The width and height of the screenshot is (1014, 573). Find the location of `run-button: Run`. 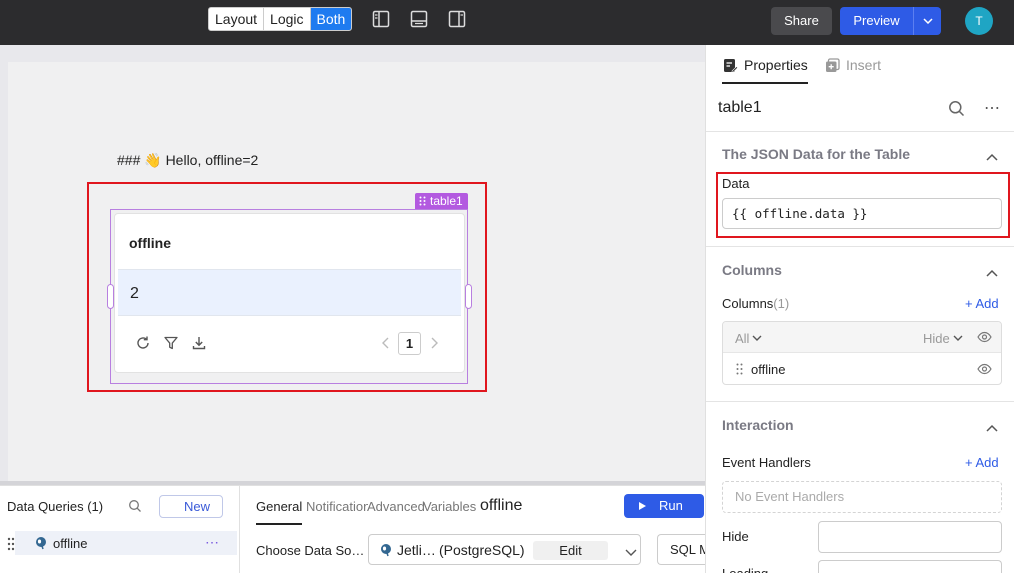

run-button: Run is located at coordinates (664, 506).